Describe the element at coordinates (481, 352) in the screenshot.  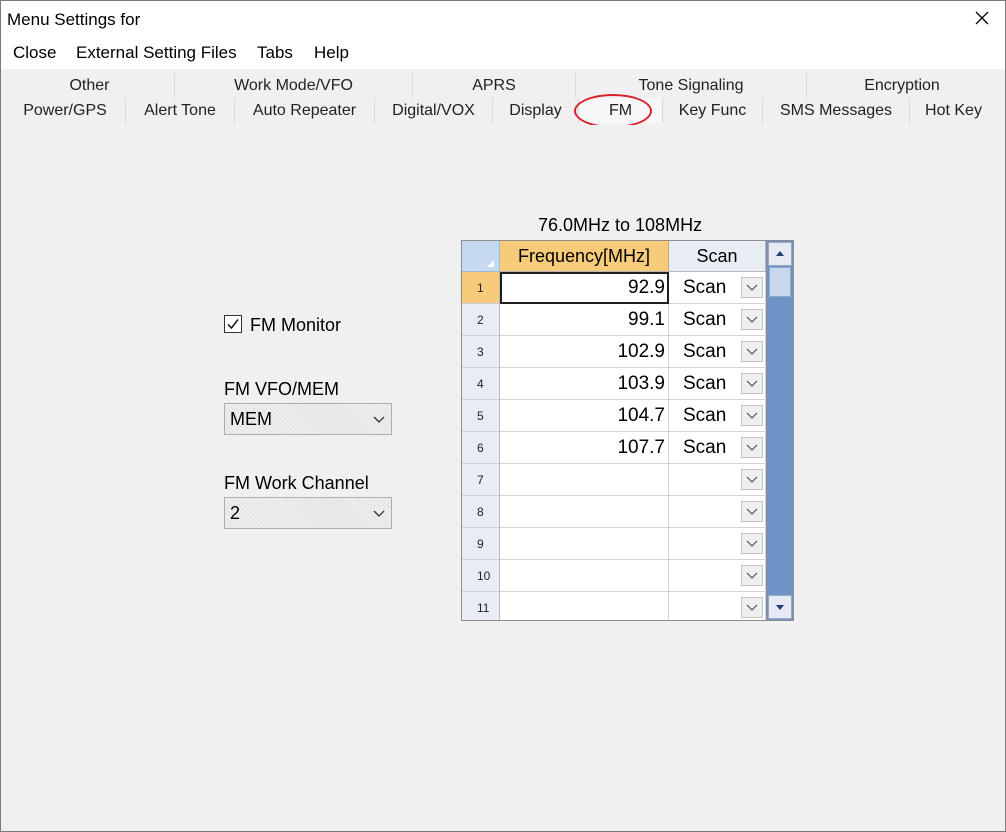
I see `row-header: 3` at that location.